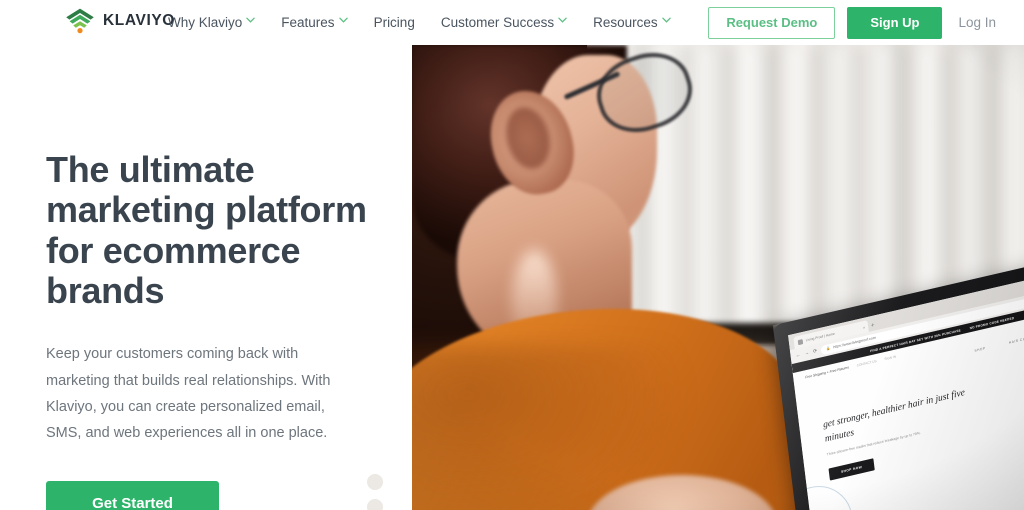  I want to click on plus-icon: +, so click(873, 327).